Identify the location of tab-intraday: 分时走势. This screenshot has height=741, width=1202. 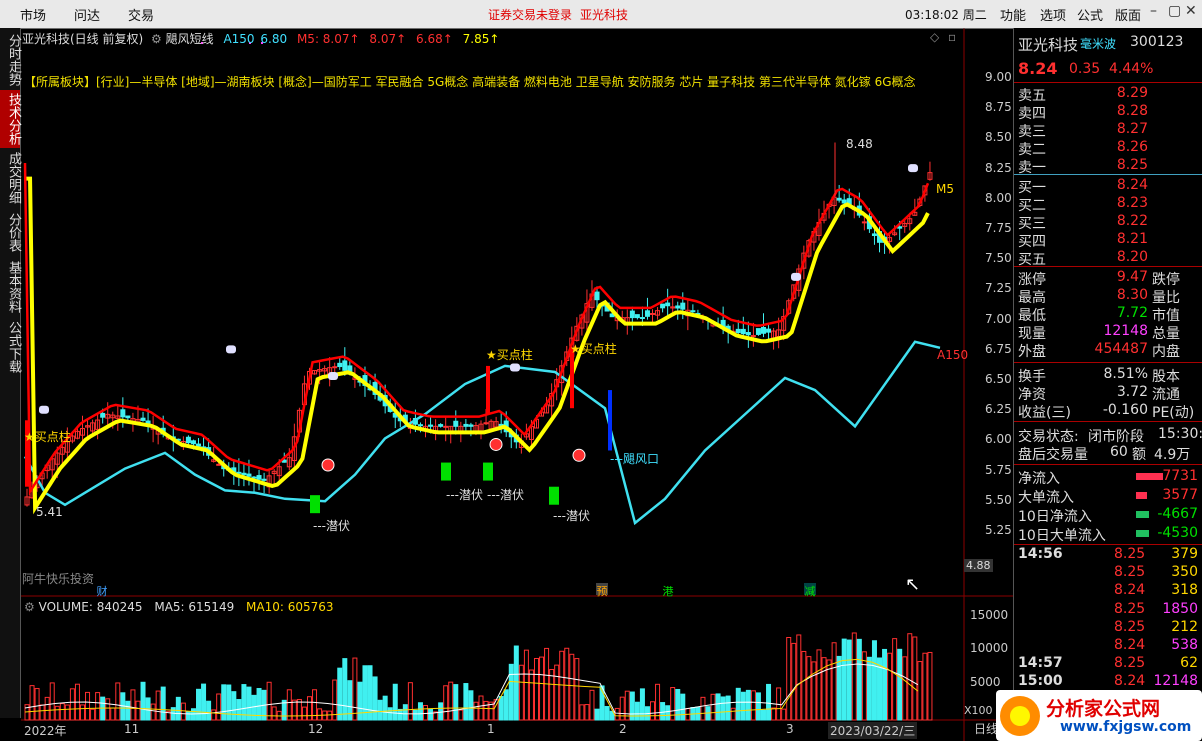
(10, 60).